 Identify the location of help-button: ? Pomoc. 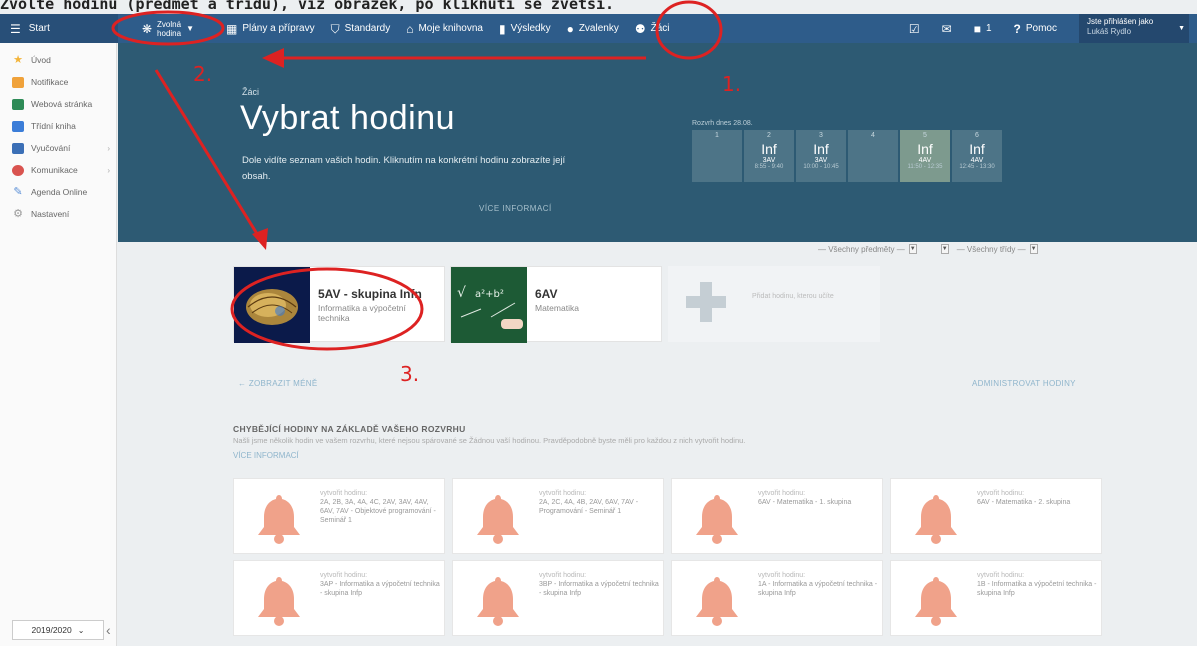
(1035, 28).